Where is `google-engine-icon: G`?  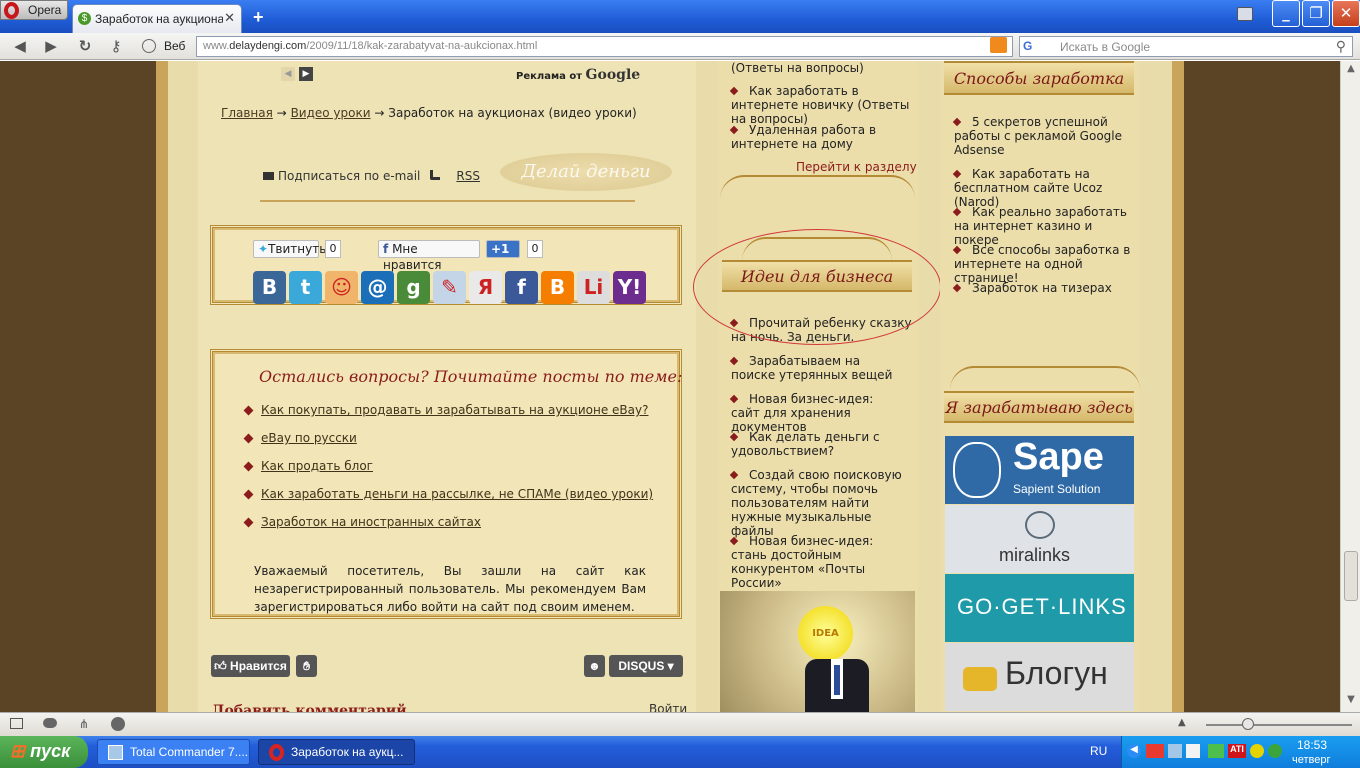
google-engine-icon: G is located at coordinates (1036, 46).